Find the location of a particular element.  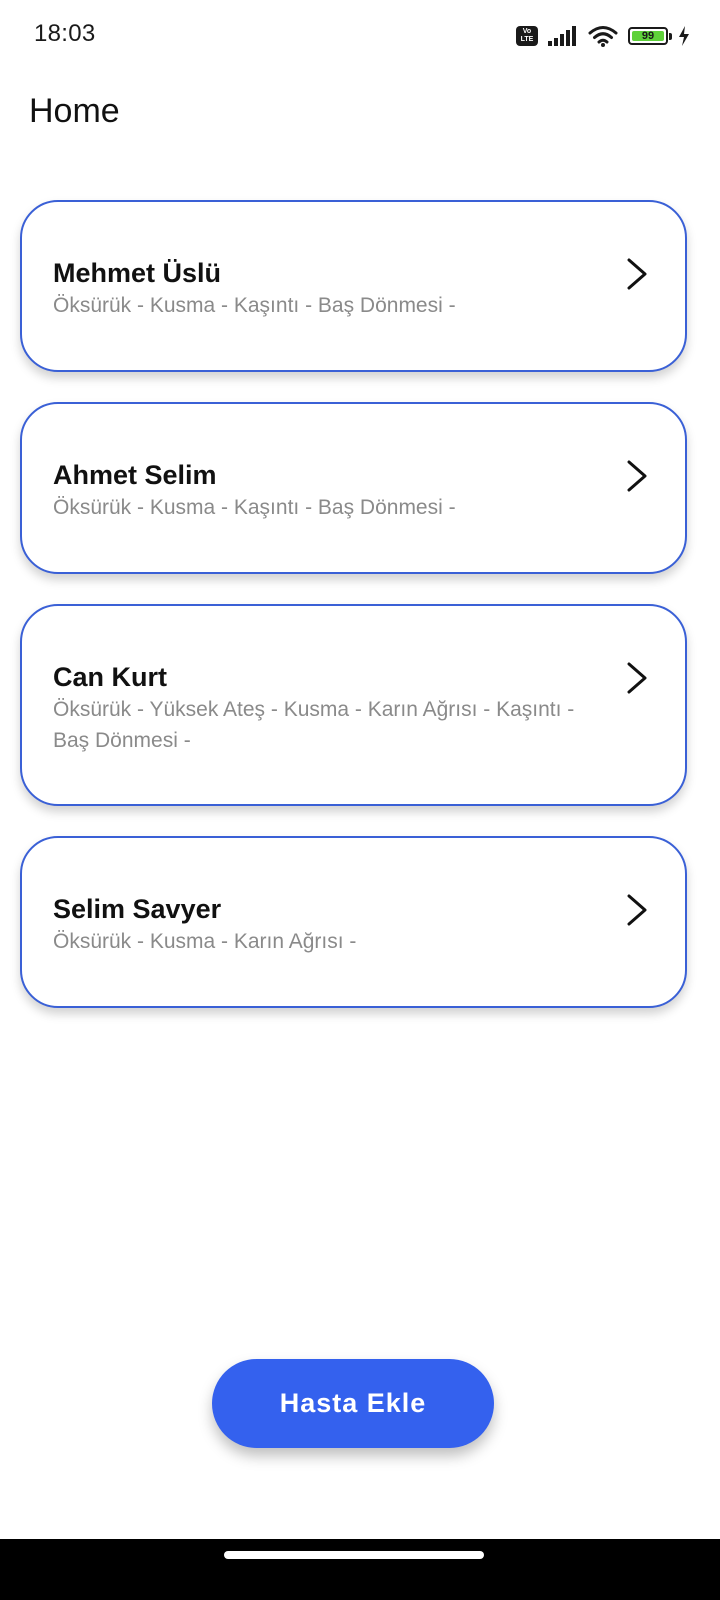

patient-name: Mehmet Üslü is located at coordinates (137, 273).